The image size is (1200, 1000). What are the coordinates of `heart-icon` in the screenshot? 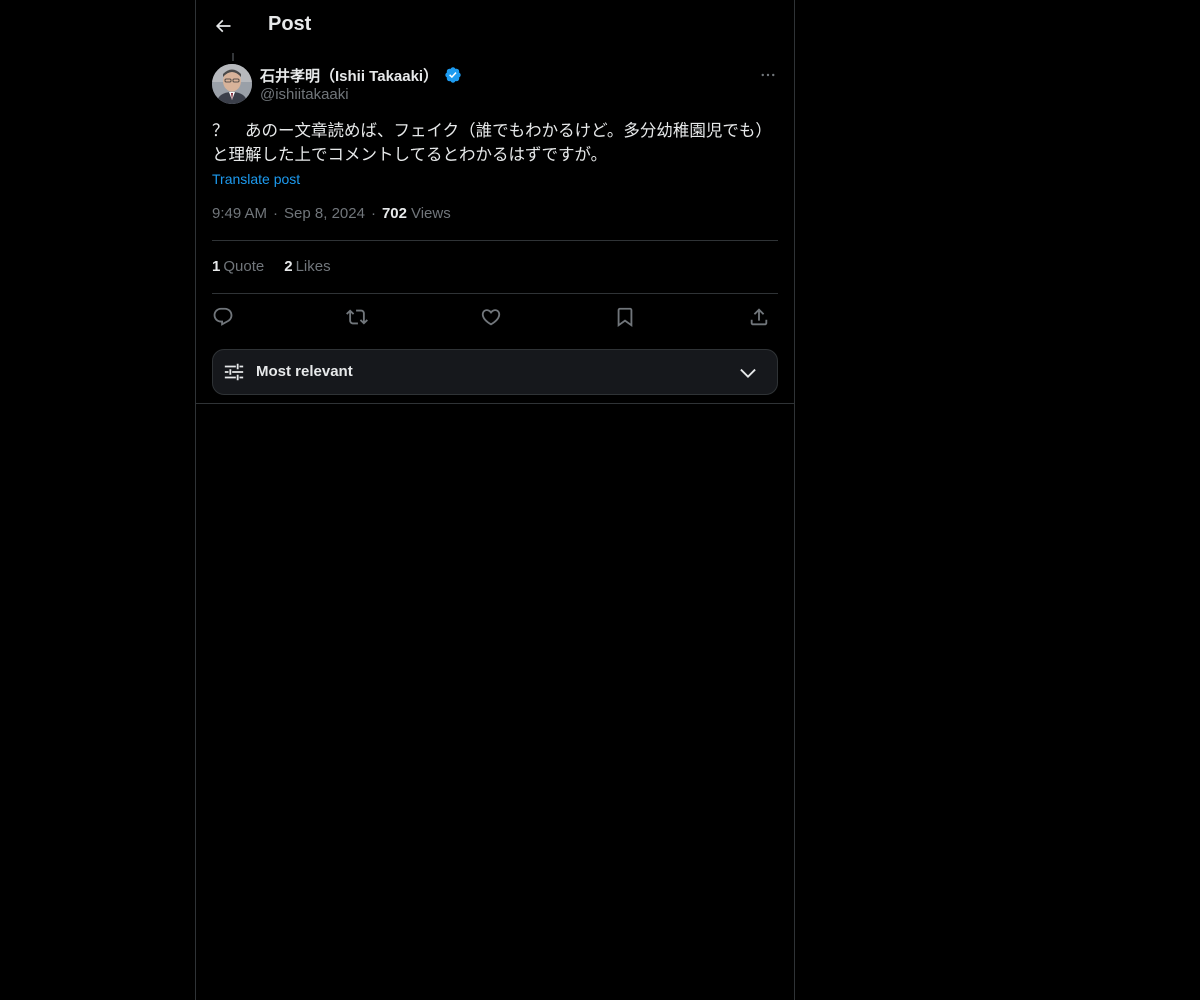 It's located at (491, 317).